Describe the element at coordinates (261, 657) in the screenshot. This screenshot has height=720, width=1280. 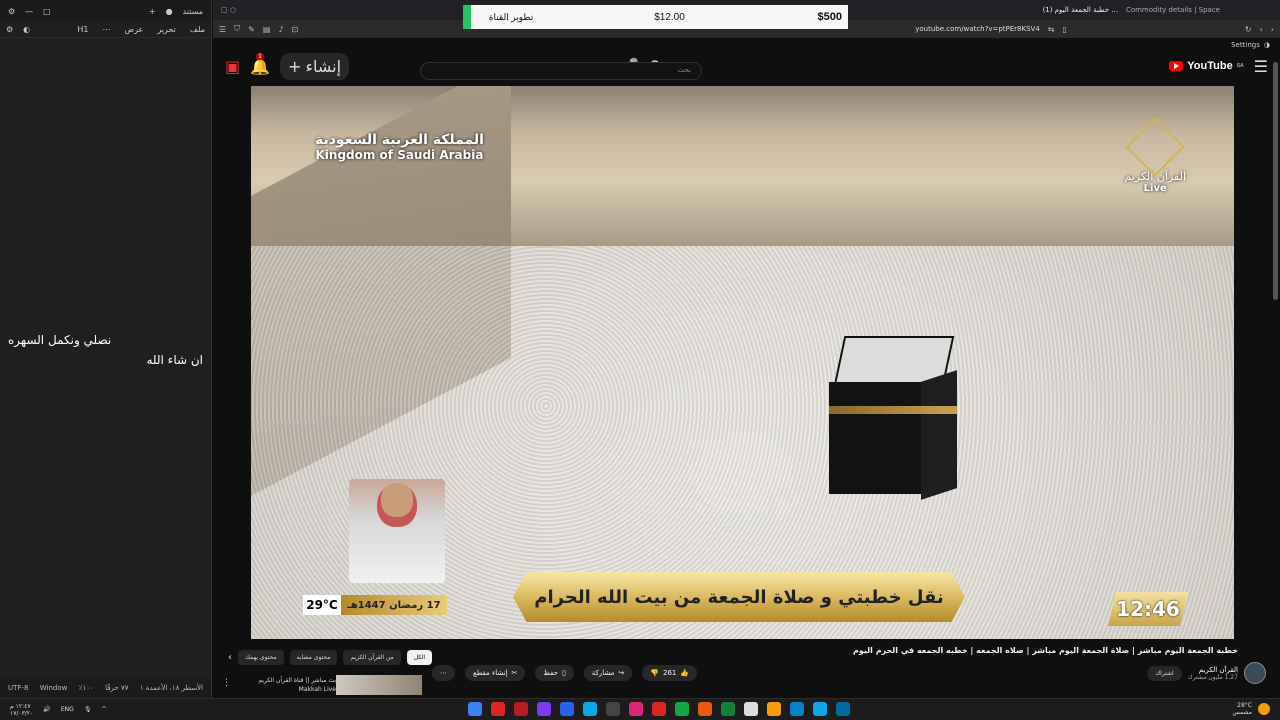
I see `chip-interest: محتوى يهمك` at that location.